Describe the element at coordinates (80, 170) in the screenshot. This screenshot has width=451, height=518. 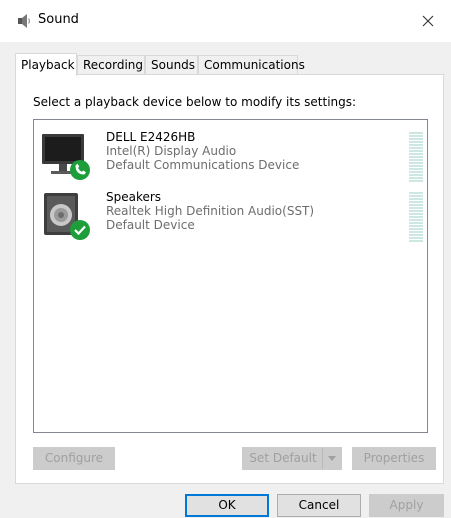
I see `phone-badge-icon` at that location.